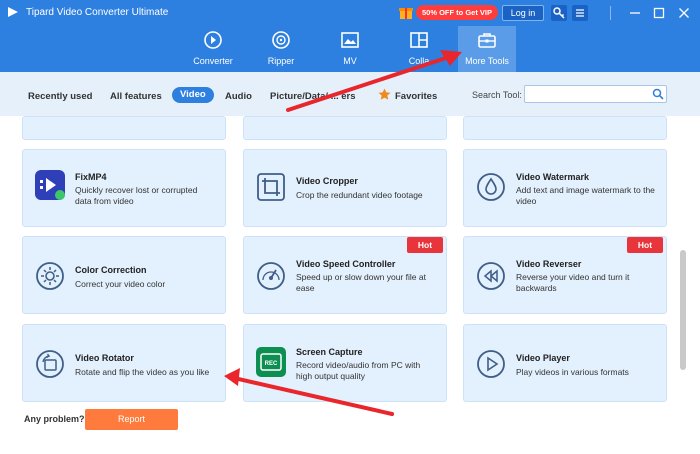  I want to click on hamburger-icon, so click(580, 13).